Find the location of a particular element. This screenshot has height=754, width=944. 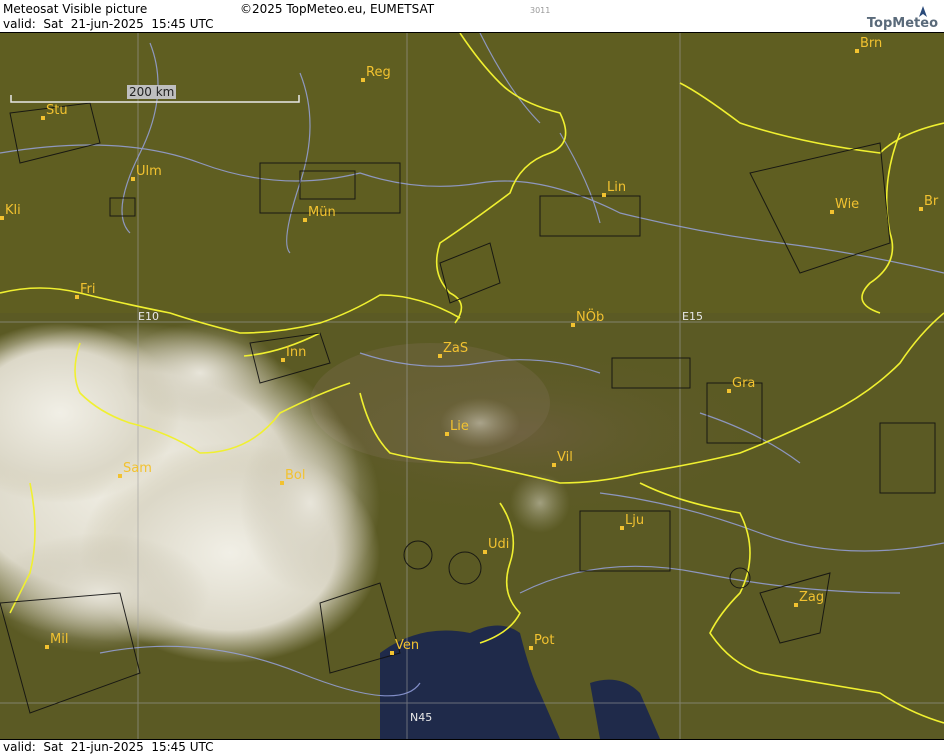

product-title: Meteosat Visible picture is located at coordinates (75, 9).